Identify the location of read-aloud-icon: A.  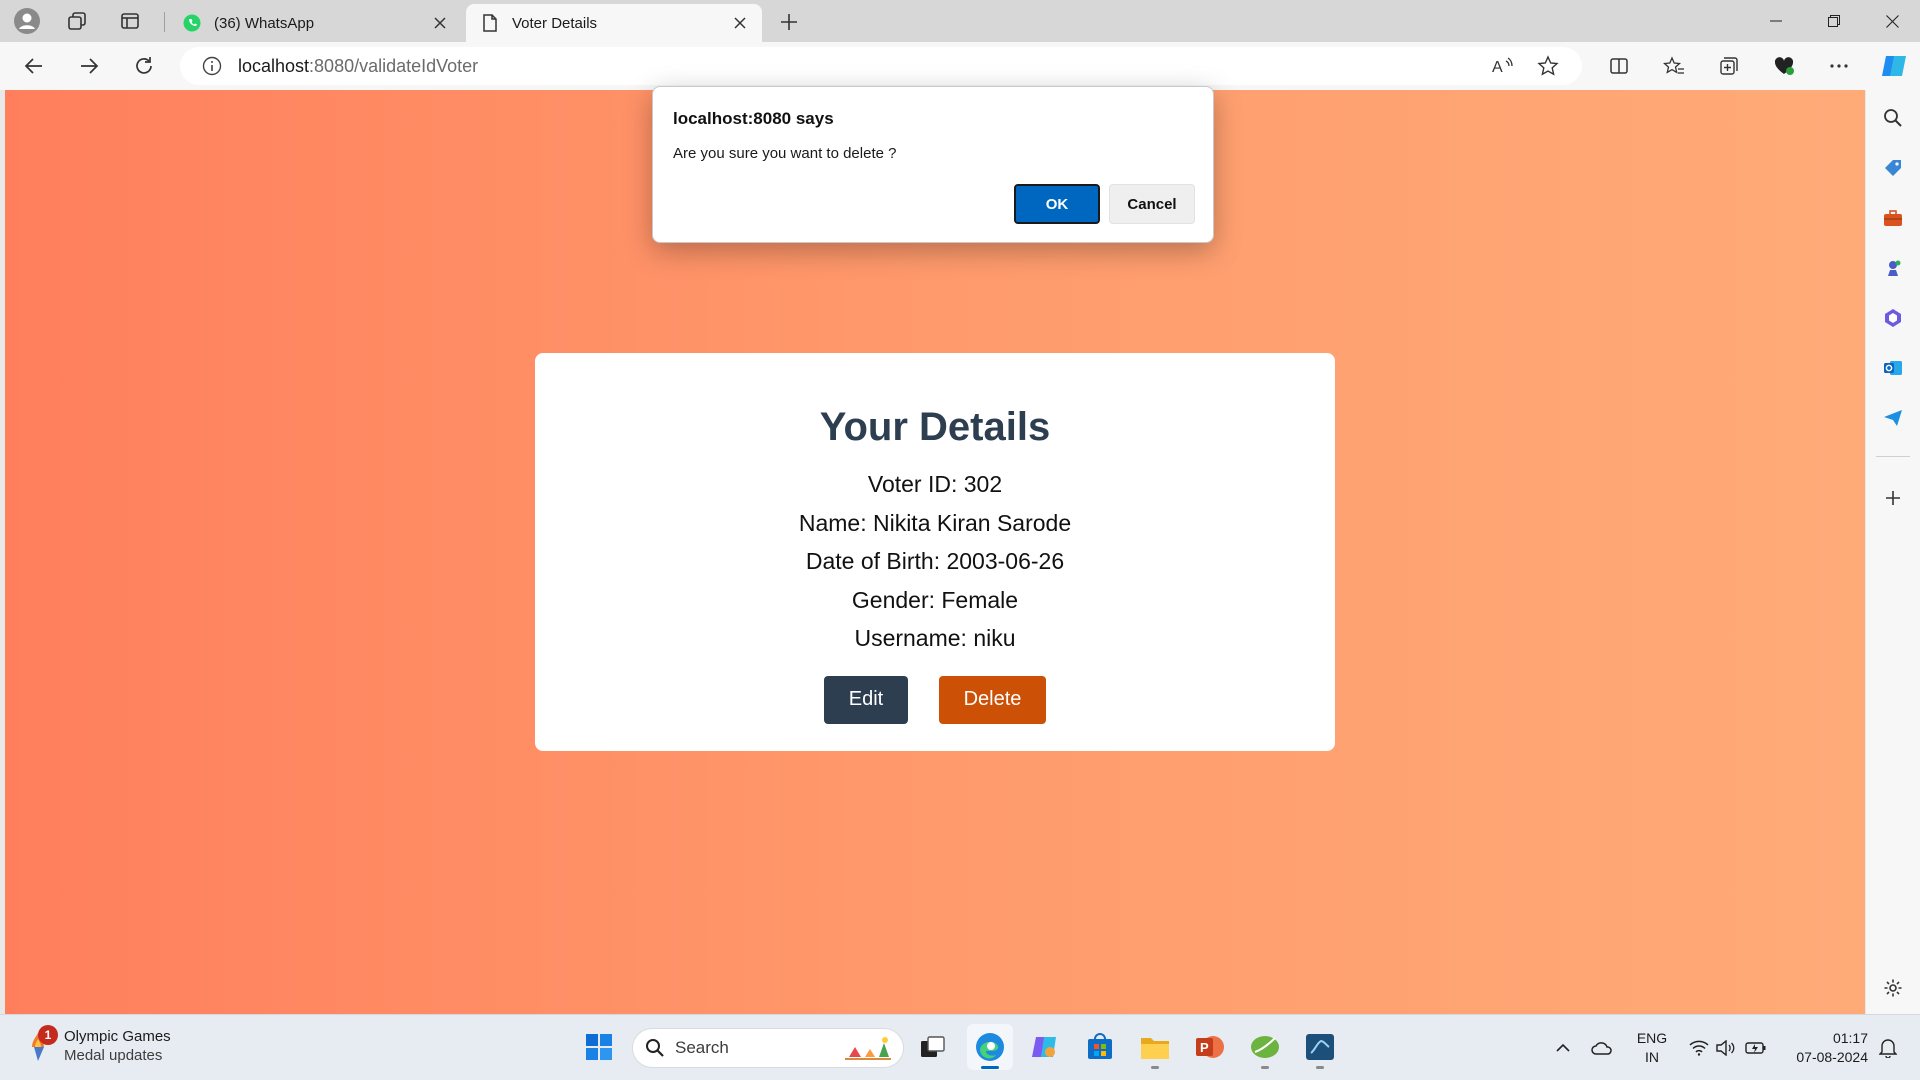
(1502, 66).